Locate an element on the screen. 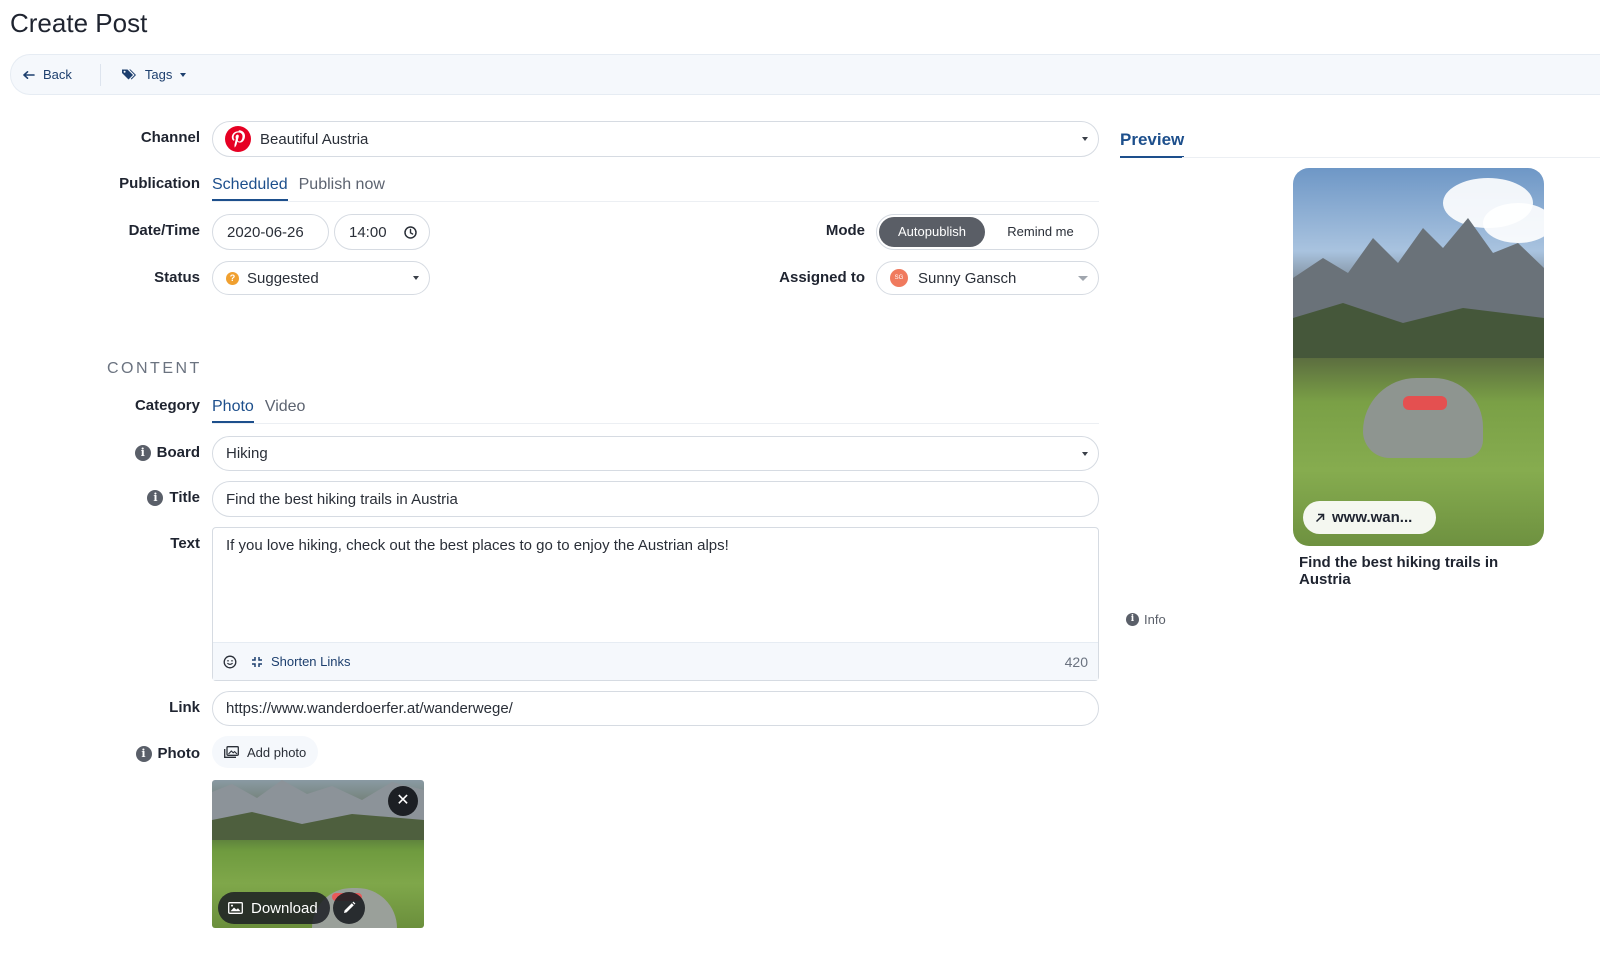  download-button: Download is located at coordinates (274, 908).